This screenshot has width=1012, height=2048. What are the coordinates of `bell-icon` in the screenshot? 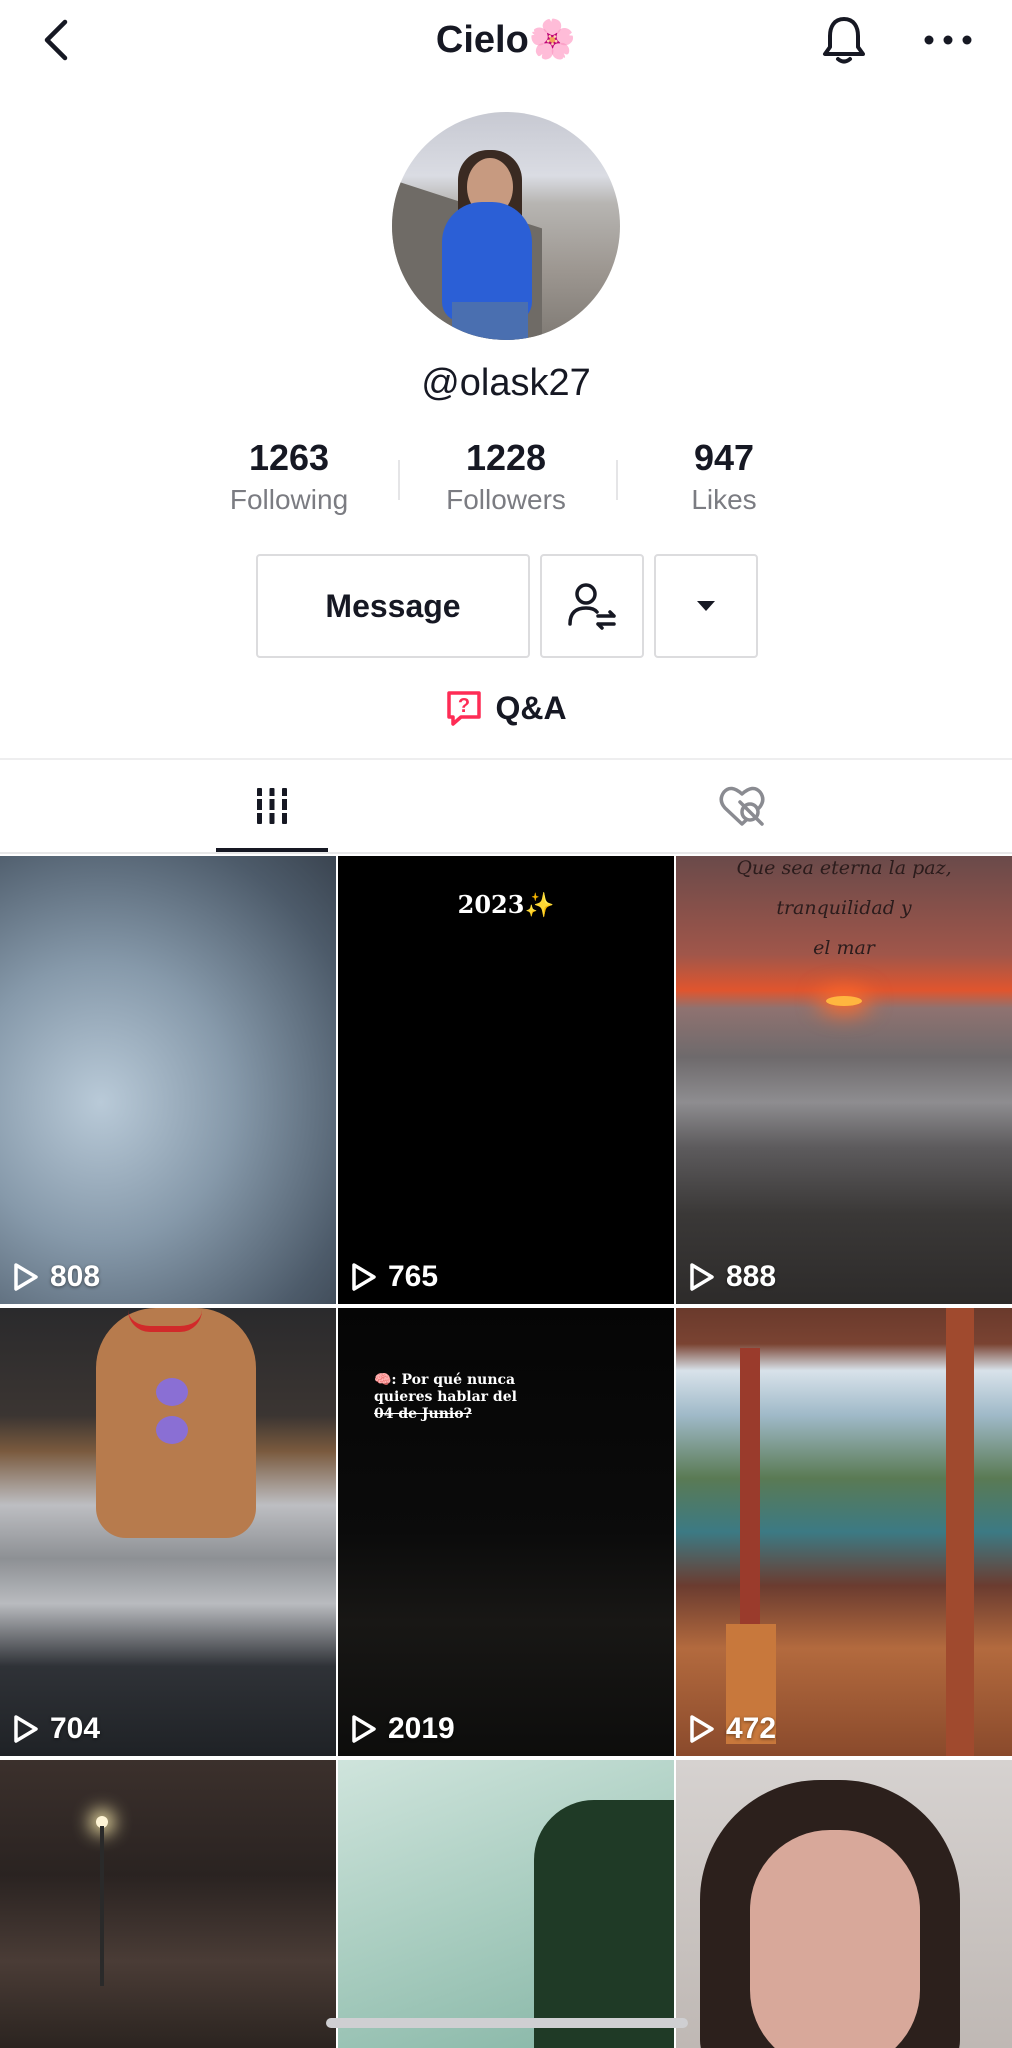 It's located at (844, 40).